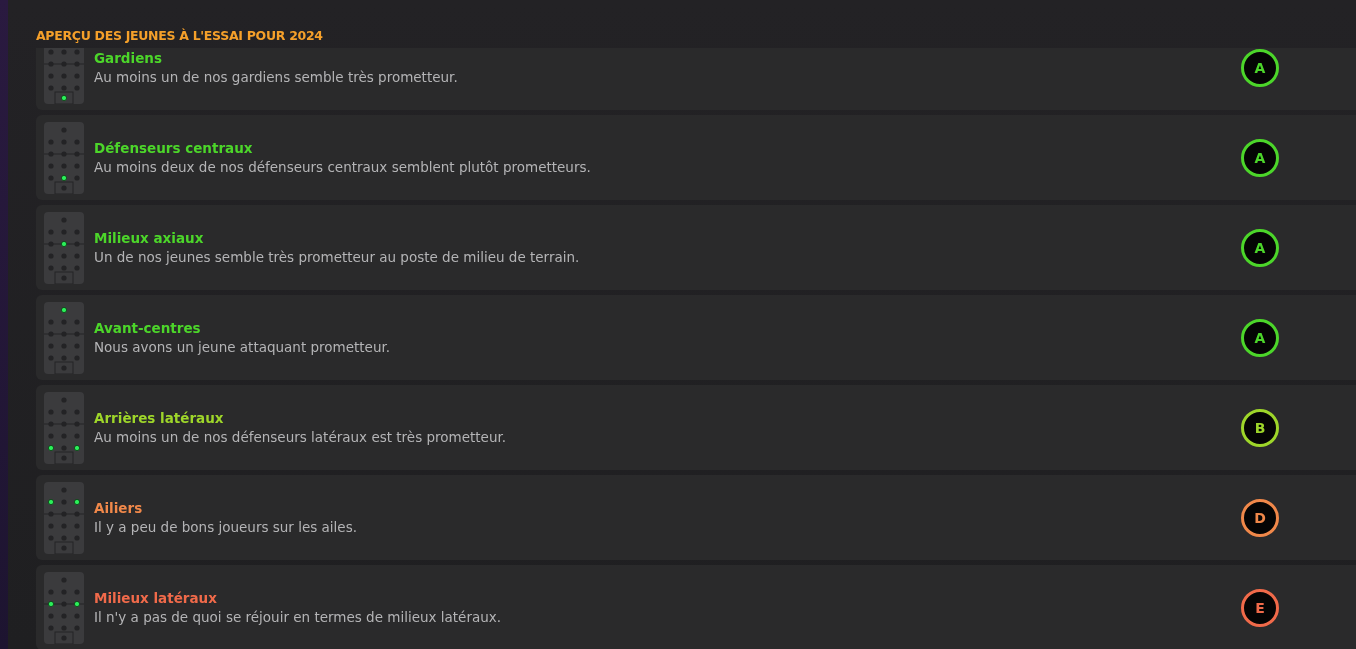 This screenshot has height=649, width=1356. I want to click on grade-badge: B, so click(1260, 427).